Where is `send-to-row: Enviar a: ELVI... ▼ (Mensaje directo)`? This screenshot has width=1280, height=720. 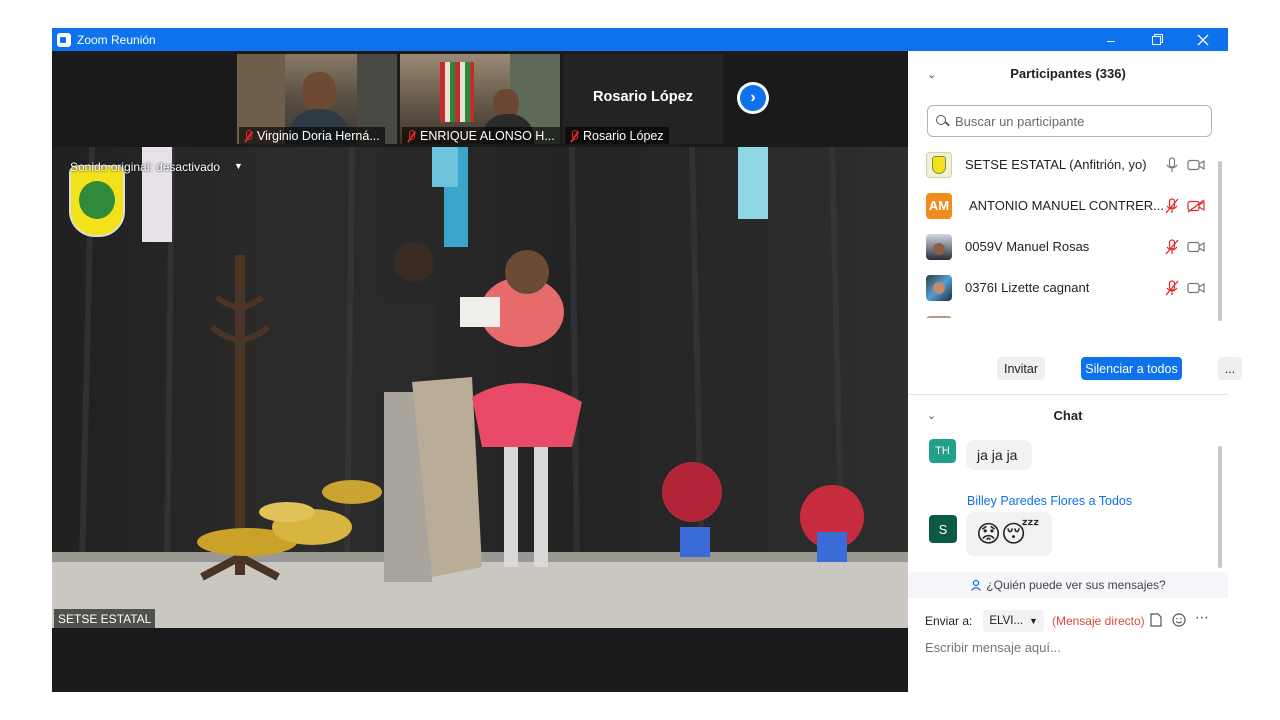
send-to-row: Enviar a: ELVI... ▼ (Mensaje directo) is located at coordinates (1035, 621).